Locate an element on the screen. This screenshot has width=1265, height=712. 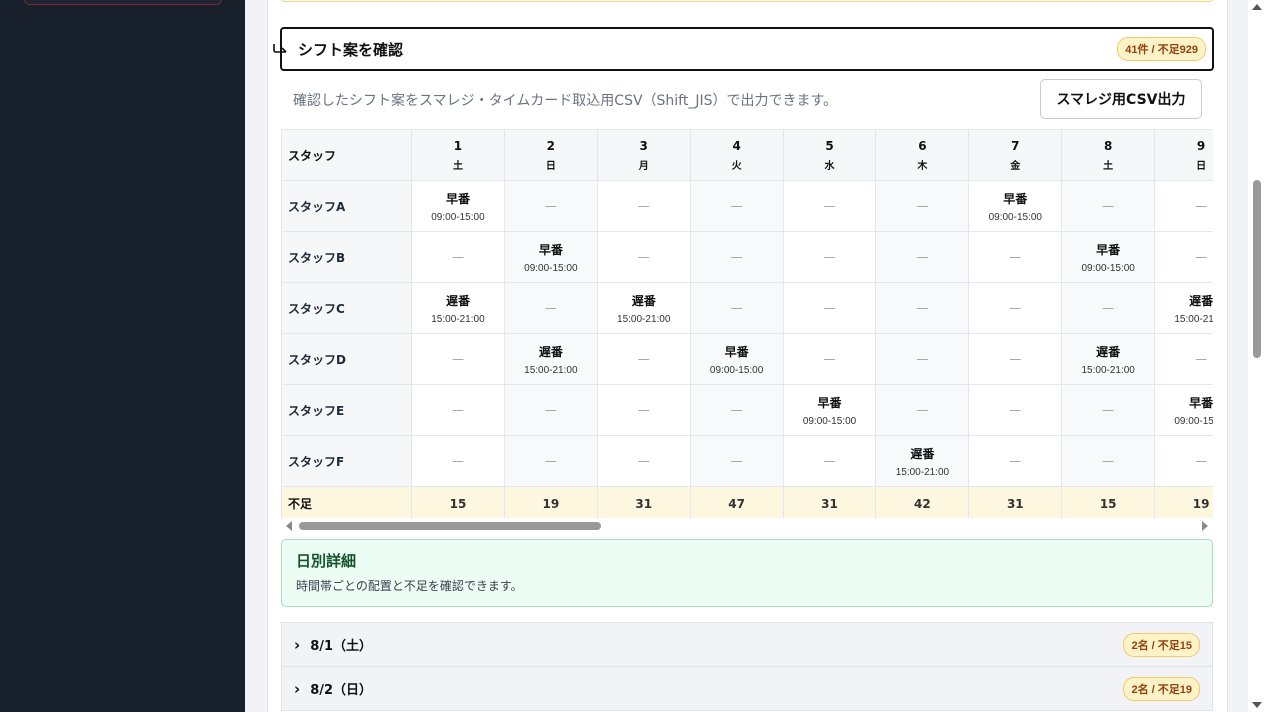
day-column-header: 8土 is located at coordinates (1108, 155).